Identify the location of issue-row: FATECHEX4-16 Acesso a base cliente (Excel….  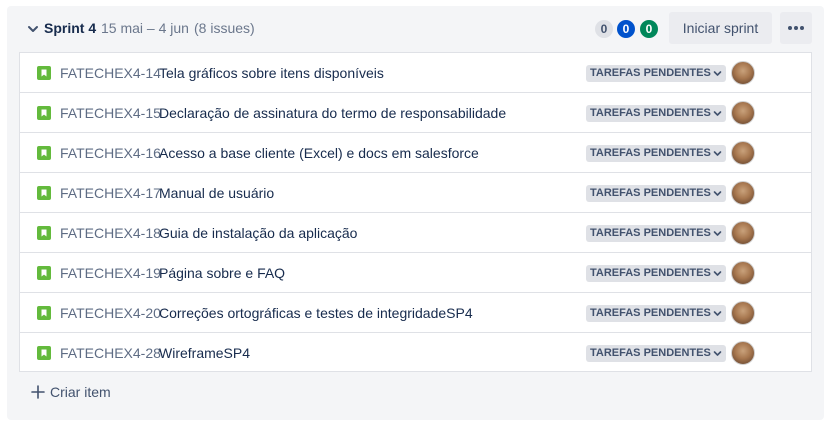
(415, 153).